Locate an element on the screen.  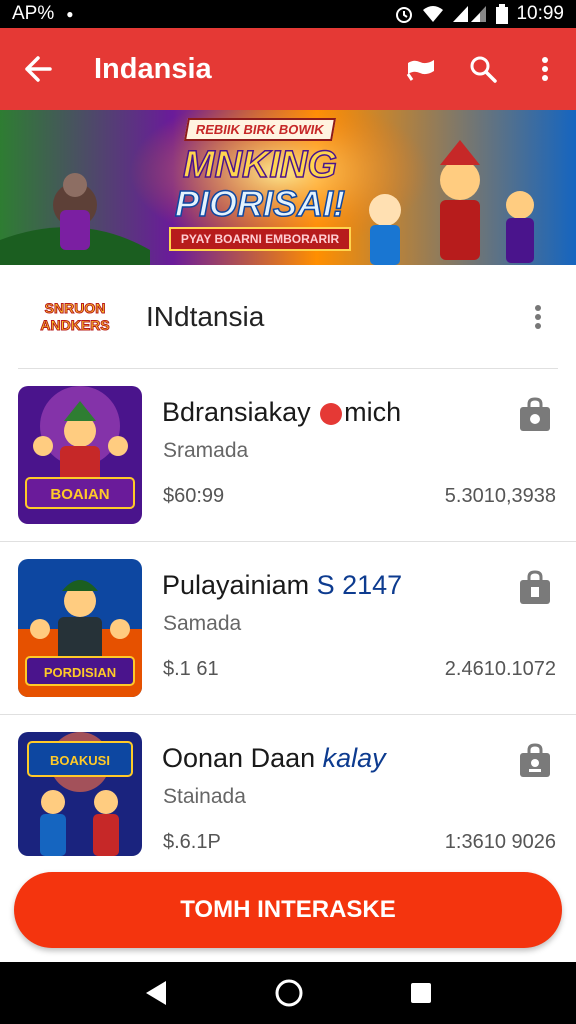
thumb-label: BOAIAN is located at coordinates (79, 494).